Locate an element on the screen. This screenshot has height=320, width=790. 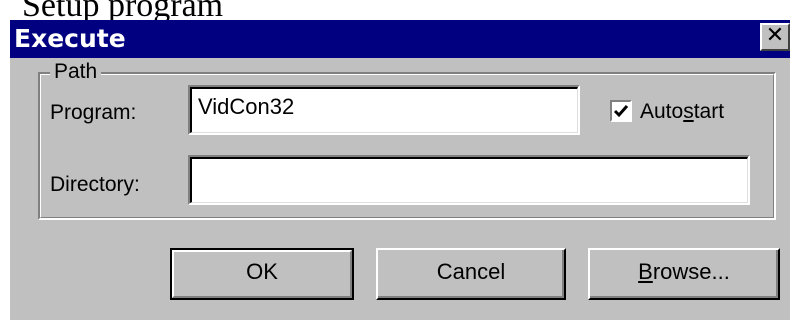
close-button: ✕ is located at coordinates (775, 37).